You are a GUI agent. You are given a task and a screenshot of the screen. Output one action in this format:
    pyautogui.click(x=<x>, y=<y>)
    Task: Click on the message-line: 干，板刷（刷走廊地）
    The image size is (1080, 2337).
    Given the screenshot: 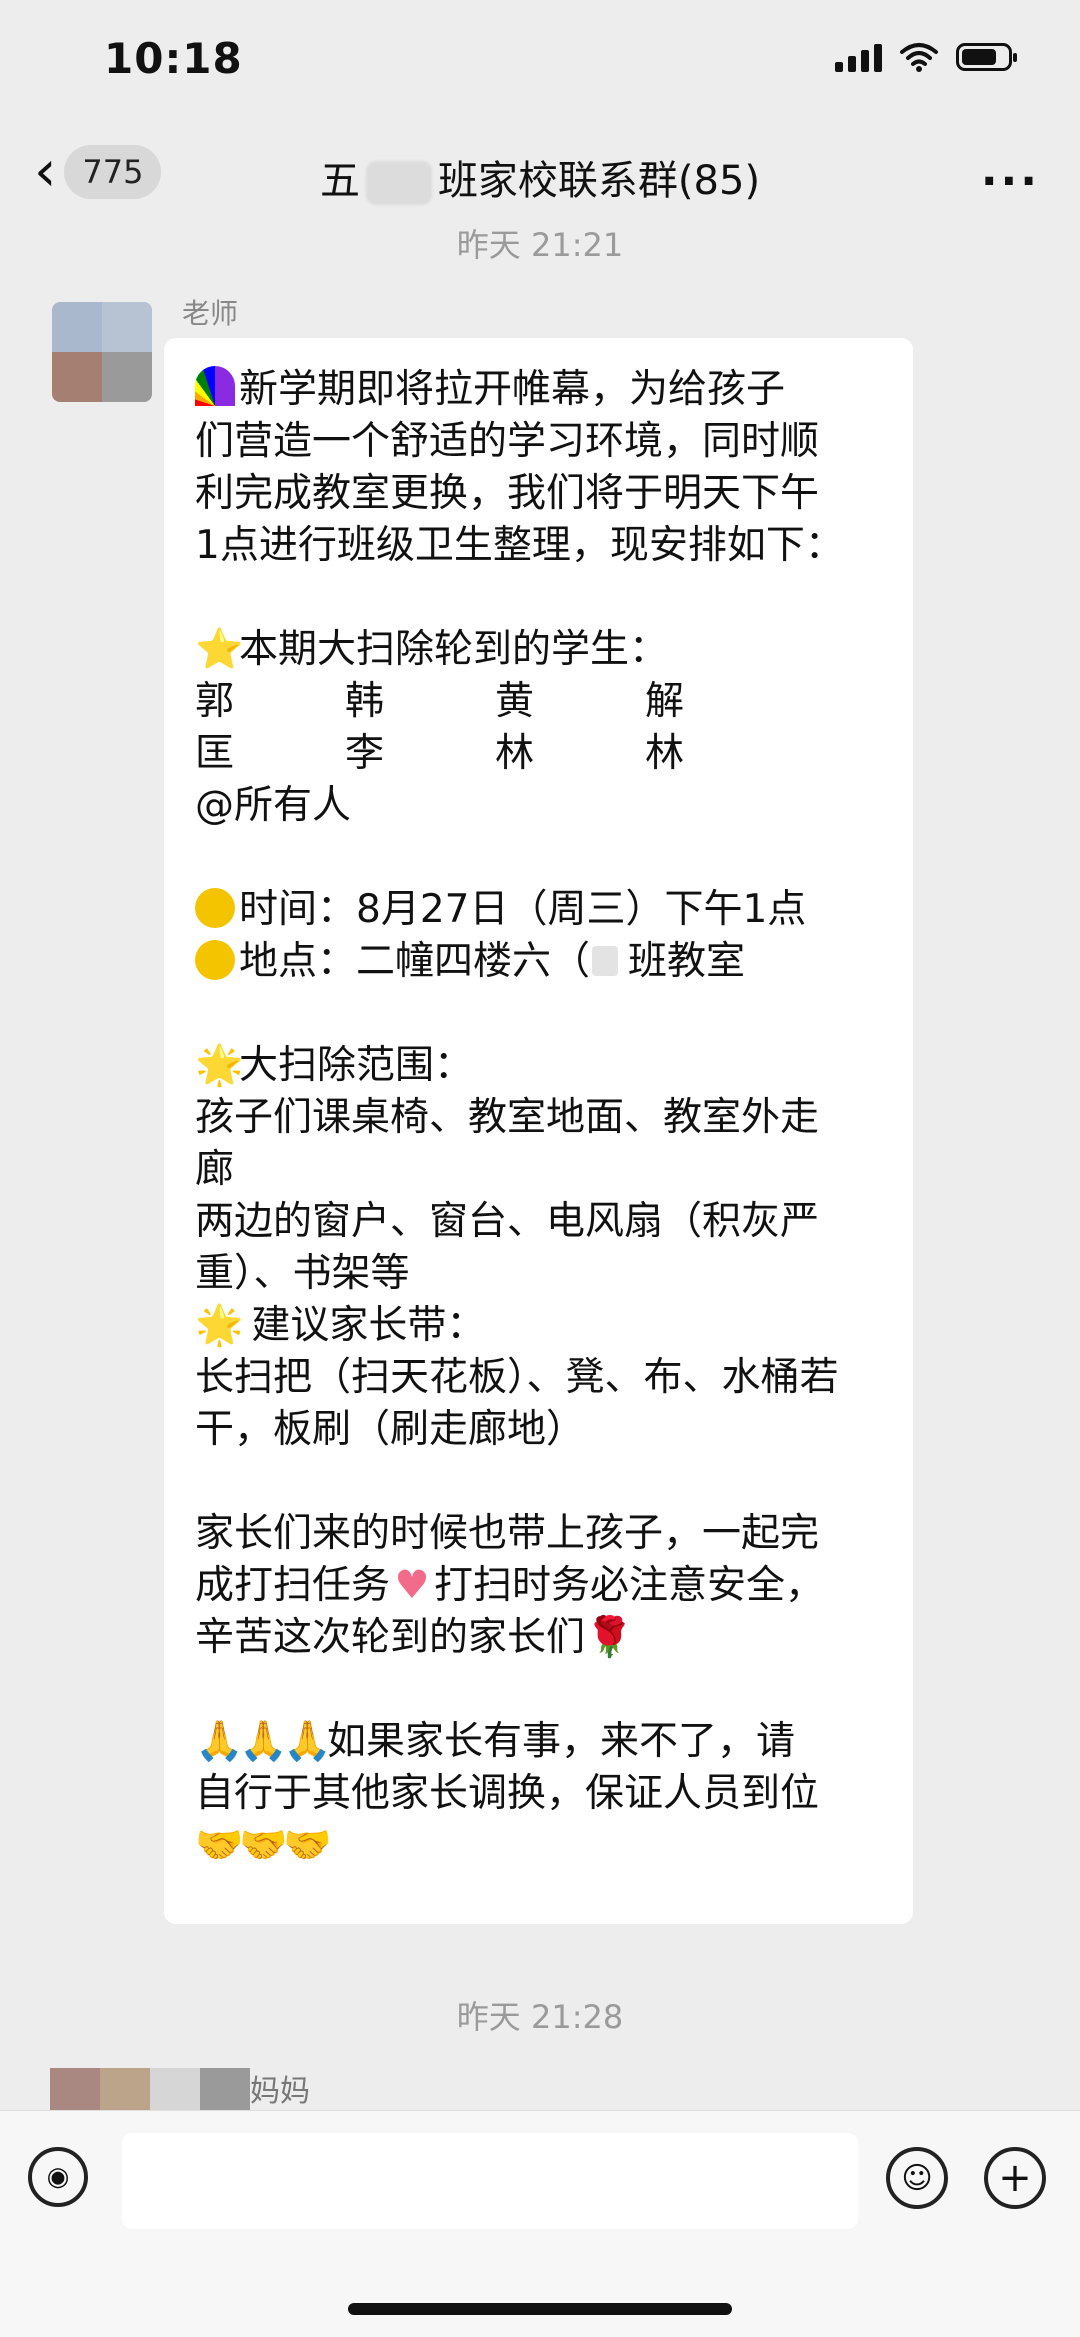 What is the action you would take?
    pyautogui.click(x=390, y=1429)
    